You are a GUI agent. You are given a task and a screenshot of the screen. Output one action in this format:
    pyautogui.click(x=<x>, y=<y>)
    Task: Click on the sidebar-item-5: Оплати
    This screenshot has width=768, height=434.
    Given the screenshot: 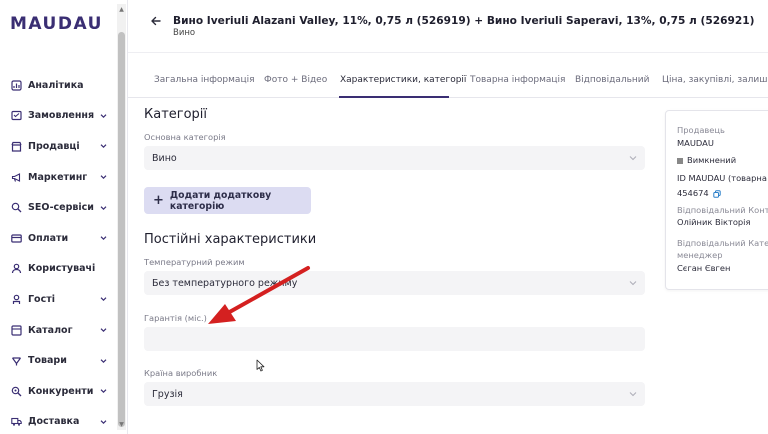 What is the action you would take?
    pyautogui.click(x=58, y=238)
    